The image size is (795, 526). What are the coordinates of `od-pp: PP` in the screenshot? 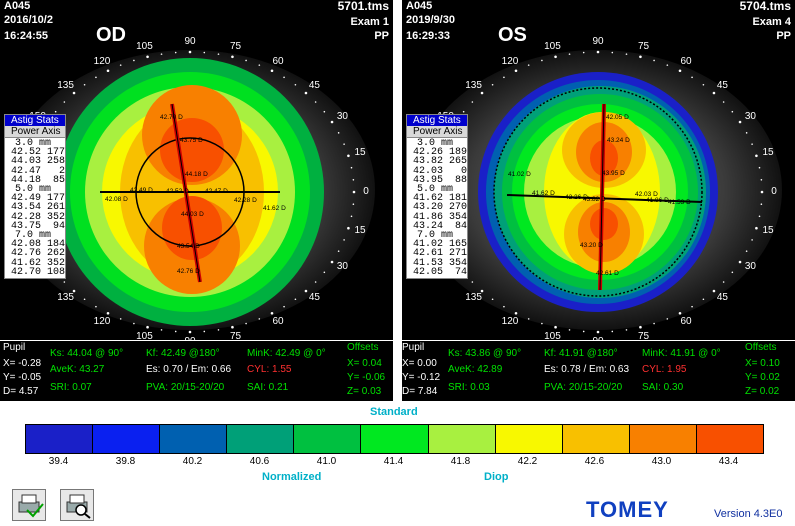 It's located at (381, 36).